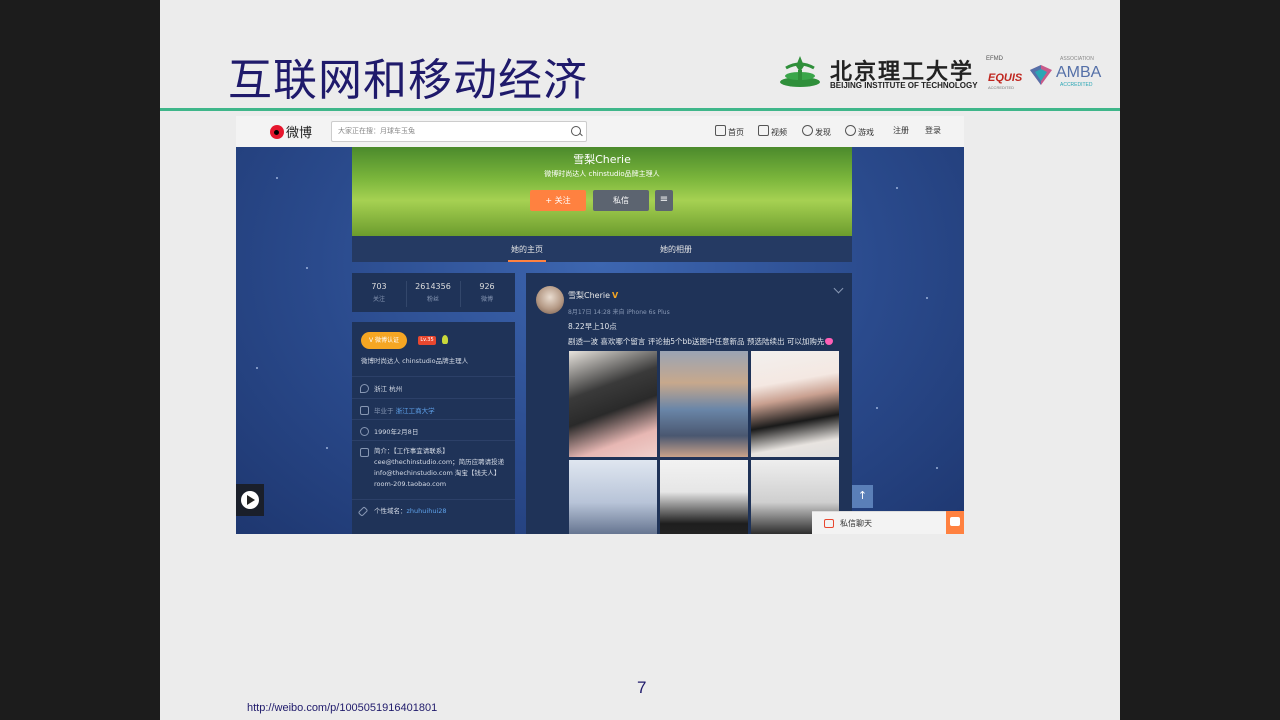 This screenshot has width=1280, height=720. What do you see at coordinates (859, 131) in the screenshot?
I see `nav-game: 游戏` at bounding box center [859, 131].